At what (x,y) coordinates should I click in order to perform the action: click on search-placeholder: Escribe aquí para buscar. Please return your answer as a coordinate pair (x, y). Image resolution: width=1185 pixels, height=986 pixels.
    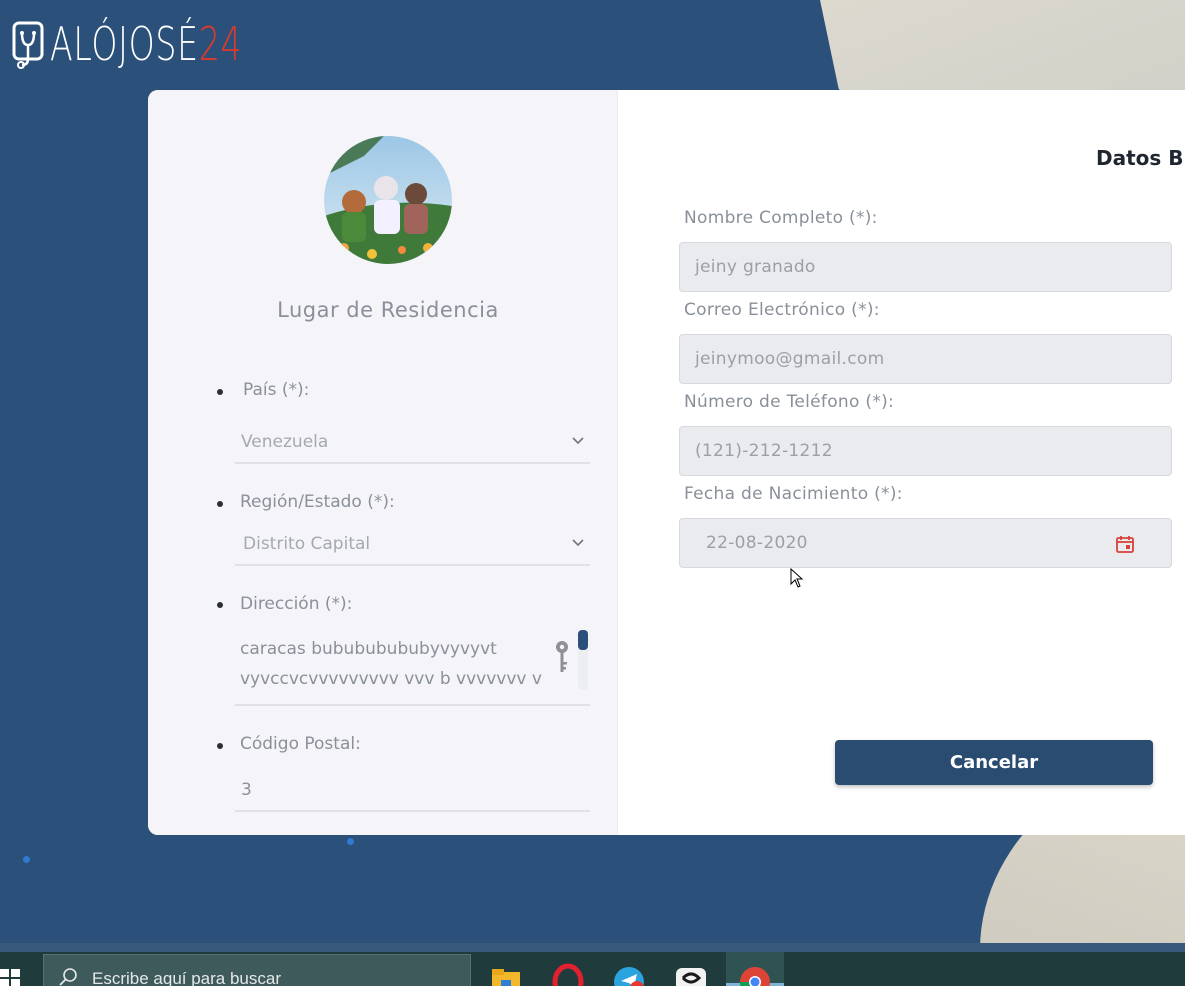
    Looking at the image, I should click on (186, 977).